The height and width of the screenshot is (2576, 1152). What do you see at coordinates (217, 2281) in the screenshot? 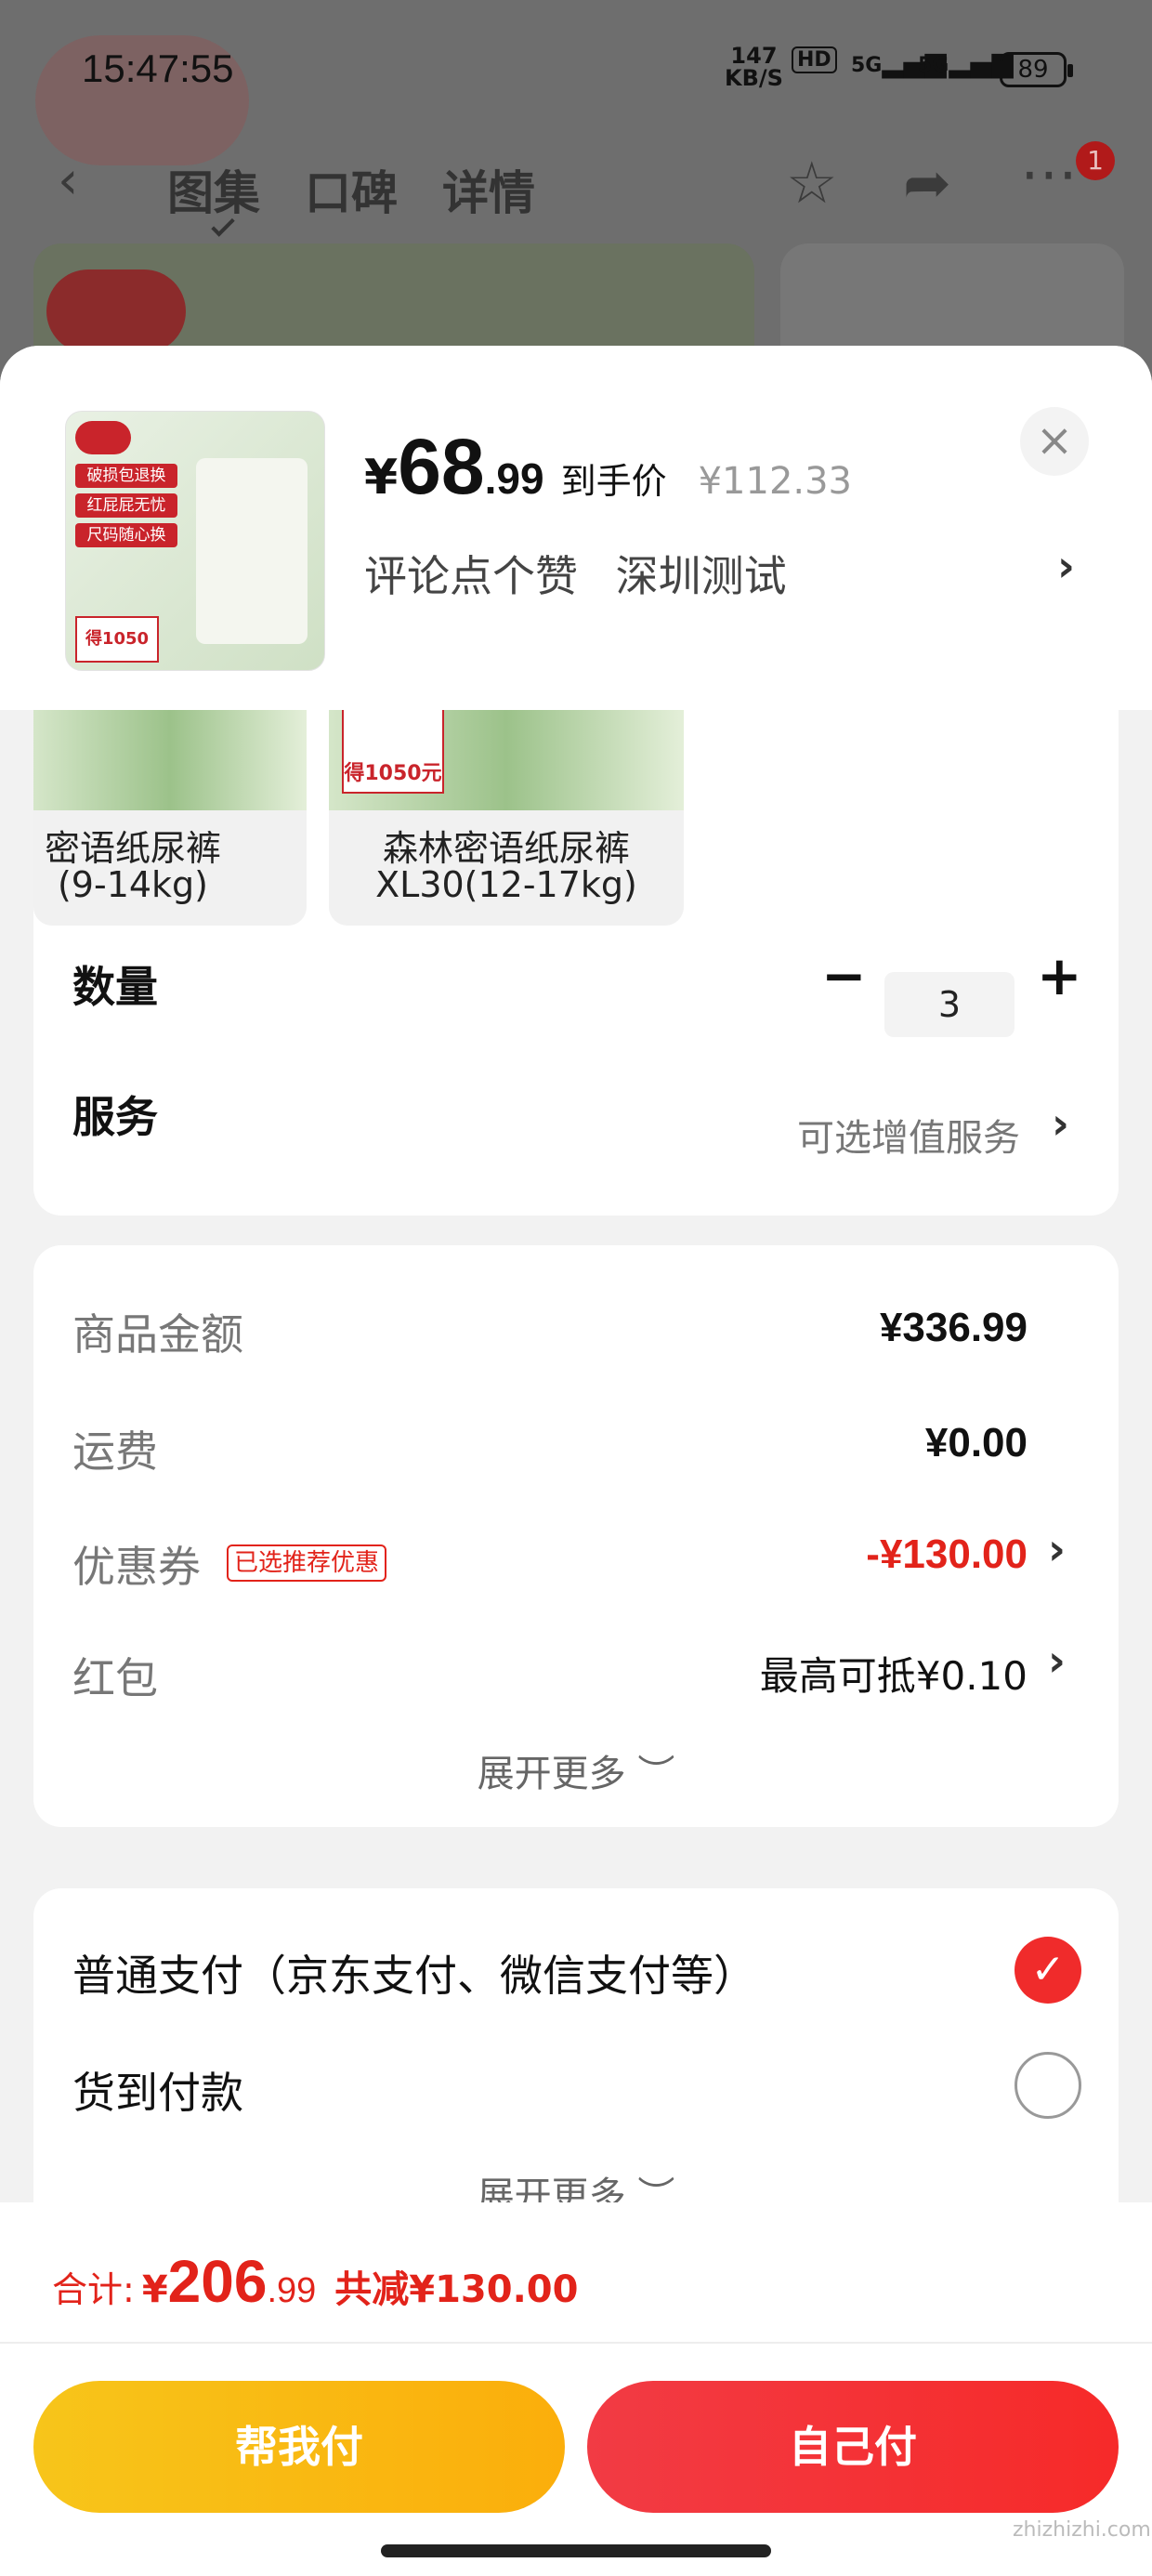
I see `total-integer: 206` at bounding box center [217, 2281].